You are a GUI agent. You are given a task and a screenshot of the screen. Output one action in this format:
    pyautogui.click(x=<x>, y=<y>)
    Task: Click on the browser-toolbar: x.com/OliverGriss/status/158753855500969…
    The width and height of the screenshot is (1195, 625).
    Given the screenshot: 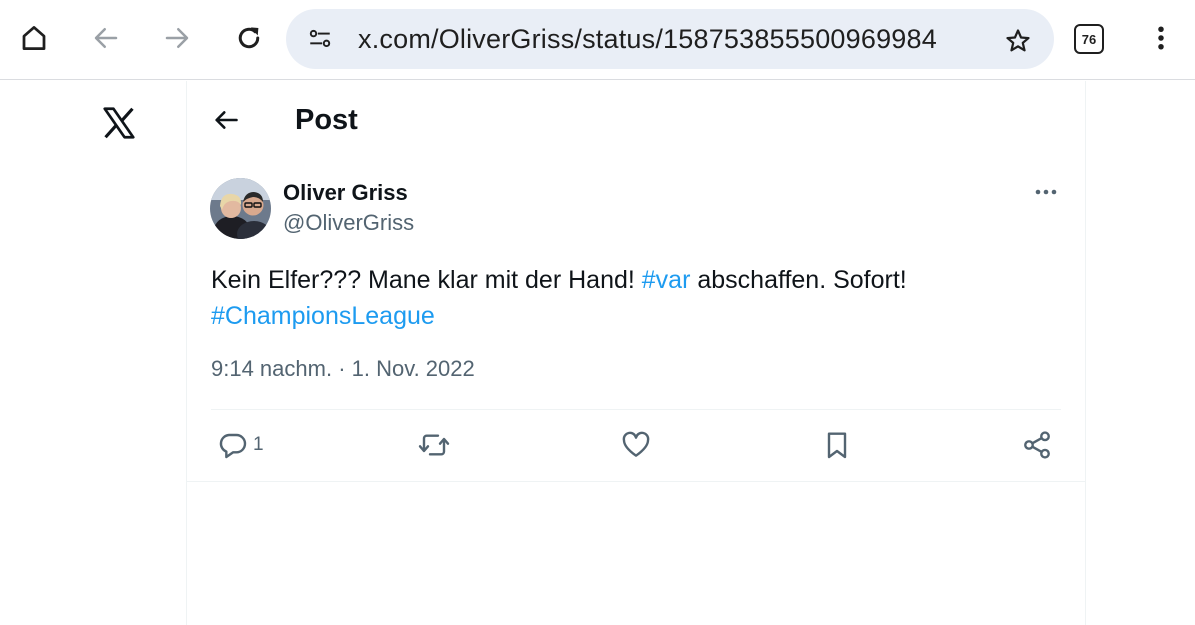 What is the action you would take?
    pyautogui.click(x=597, y=40)
    